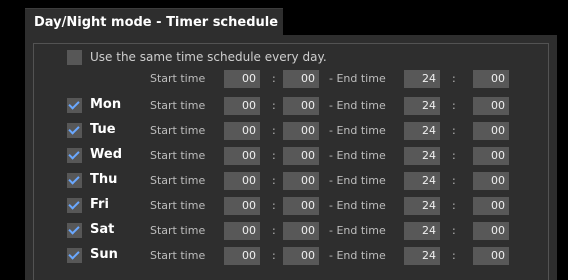  What do you see at coordinates (74, 57) in the screenshot?
I see `same-schedule-checkbox` at bounding box center [74, 57].